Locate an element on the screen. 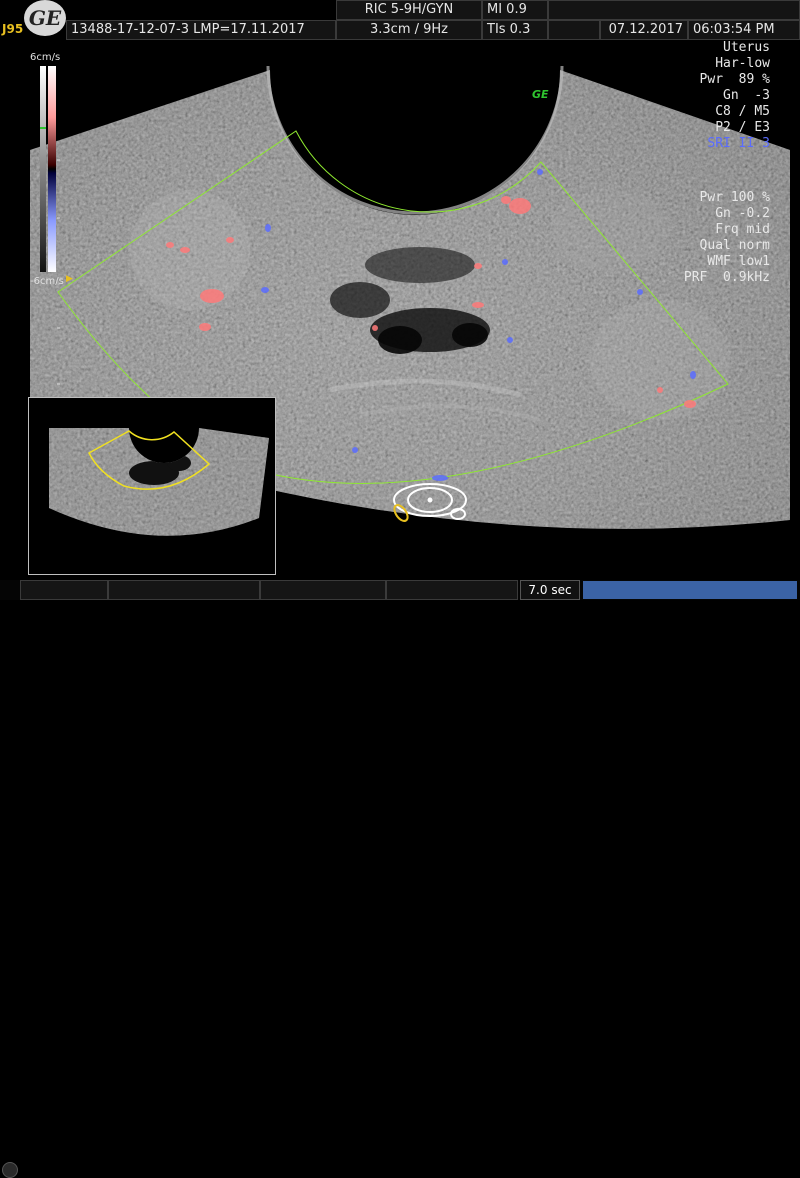 The image size is (800, 1178). patient-info: 13488-17-12-07-3 LMP=17.11.2017 is located at coordinates (201, 30).